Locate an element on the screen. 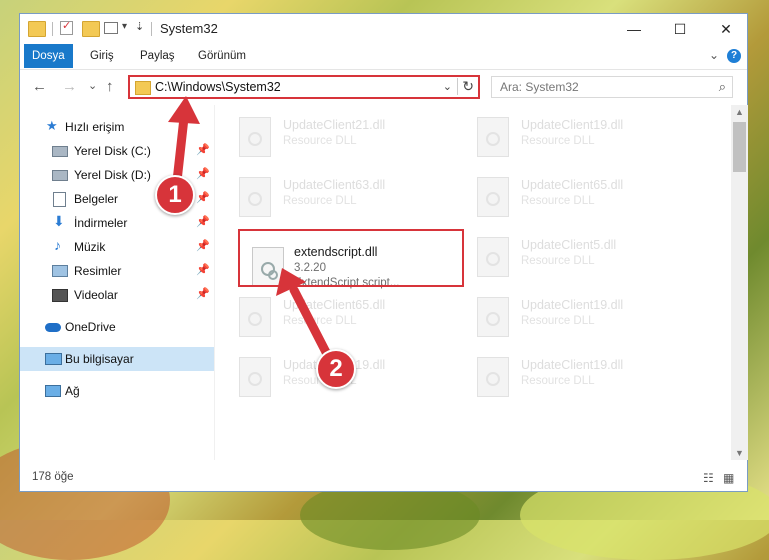 The image size is (769, 560). sidebar-item-label: OneDrive is located at coordinates (90, 327).